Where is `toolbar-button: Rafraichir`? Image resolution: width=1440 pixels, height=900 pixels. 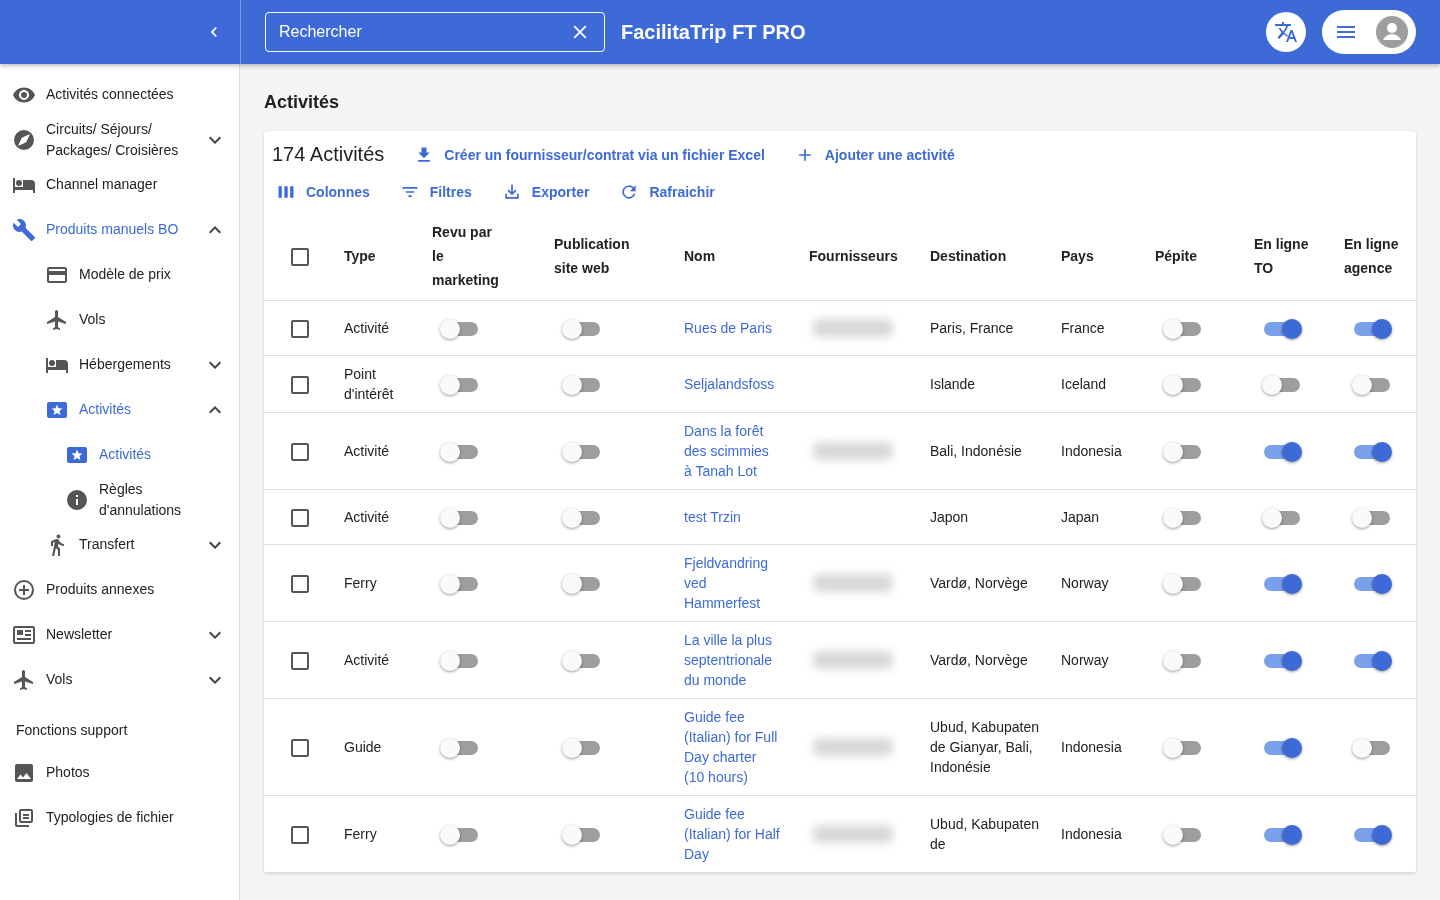 toolbar-button: Rafraichir is located at coordinates (667, 192).